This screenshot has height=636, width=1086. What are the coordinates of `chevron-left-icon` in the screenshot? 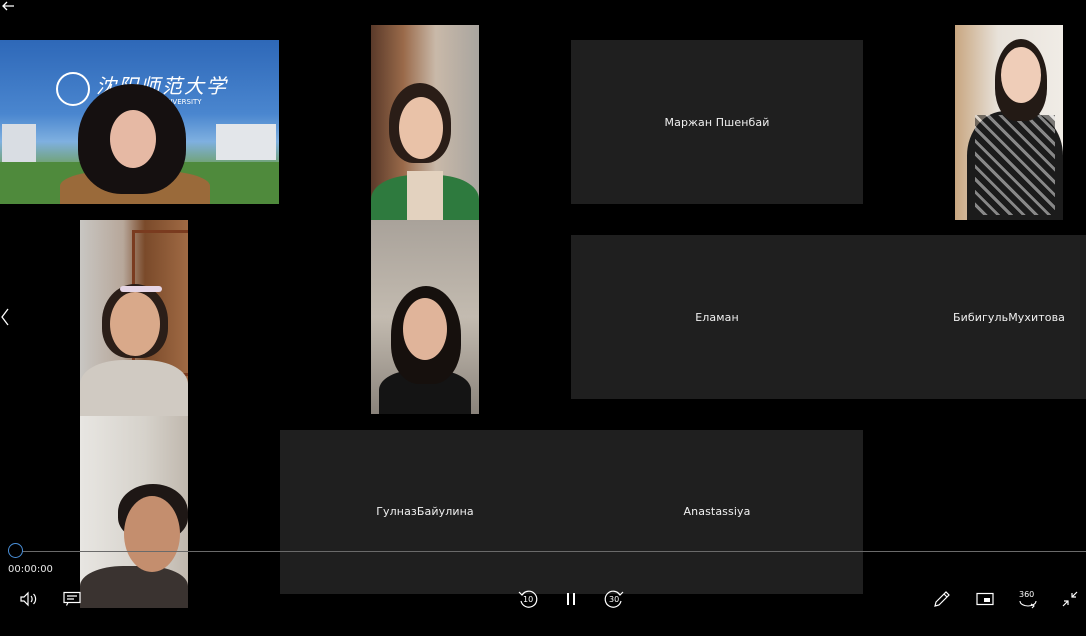 It's located at (5, 317).